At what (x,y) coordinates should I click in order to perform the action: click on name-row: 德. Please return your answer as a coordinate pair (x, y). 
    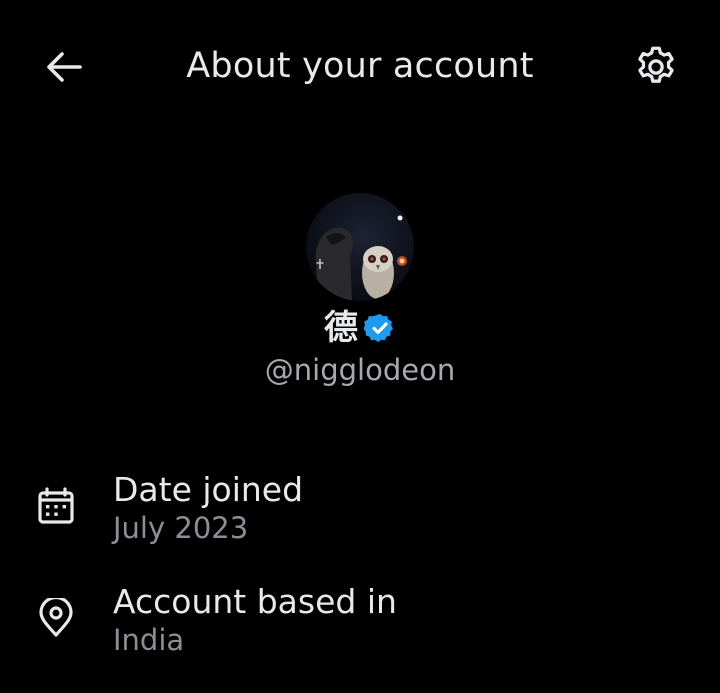
    Looking at the image, I should click on (360, 328).